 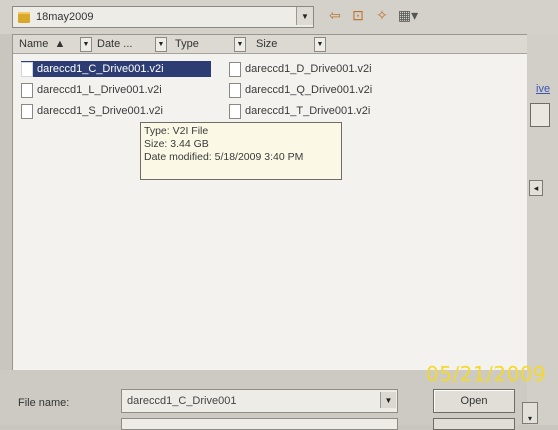 I want to click on file-type-dropdown, so click(x=259, y=424).